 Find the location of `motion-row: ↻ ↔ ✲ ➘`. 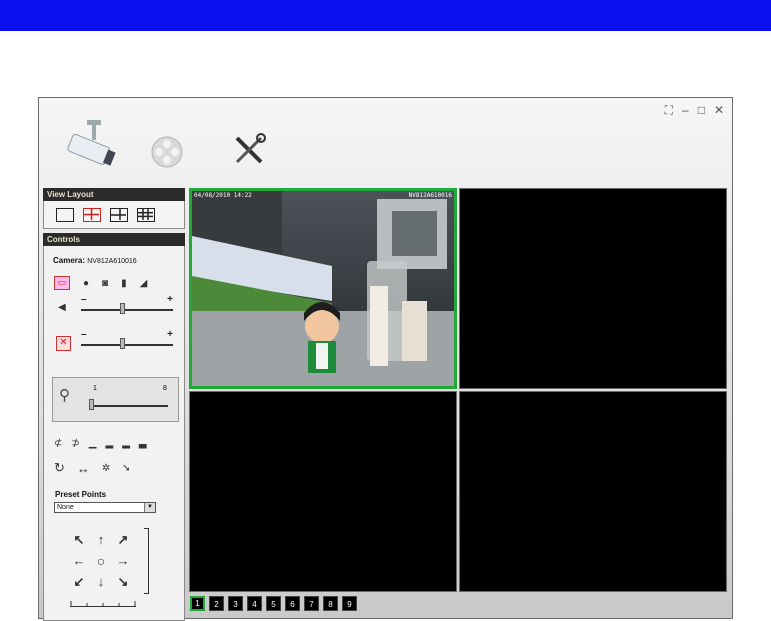

motion-row: ↻ ↔ ✲ ➘ is located at coordinates (92, 468).